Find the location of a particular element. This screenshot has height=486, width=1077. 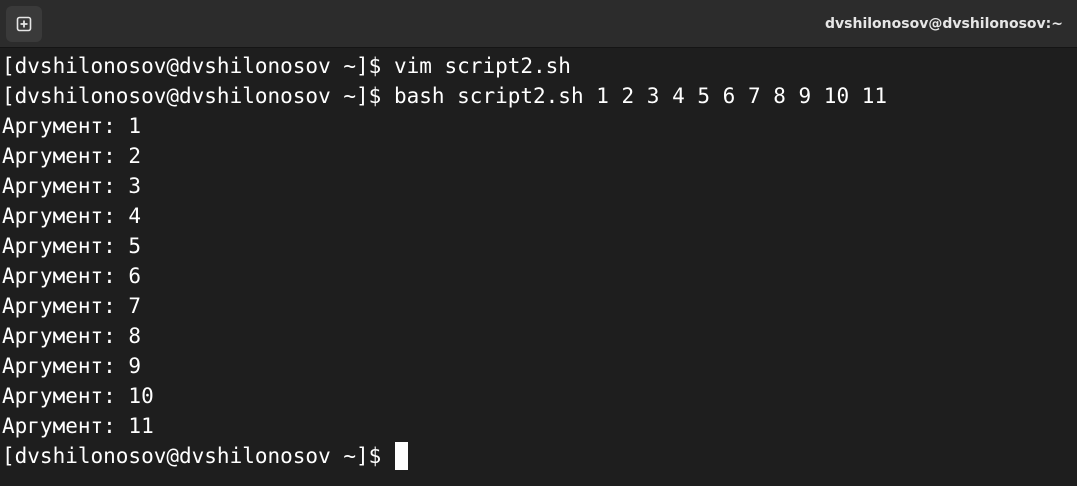

text-cursor is located at coordinates (401, 456).